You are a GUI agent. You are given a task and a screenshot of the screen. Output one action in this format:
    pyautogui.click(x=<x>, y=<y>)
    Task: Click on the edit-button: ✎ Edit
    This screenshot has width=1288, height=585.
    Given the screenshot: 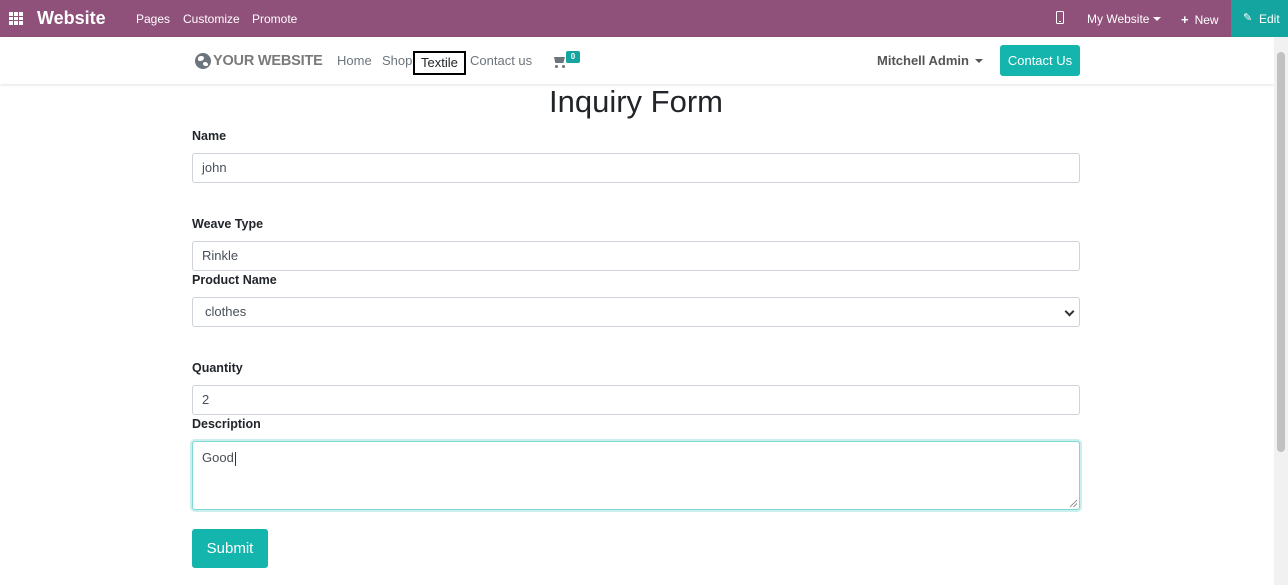 What is the action you would take?
    pyautogui.click(x=1259, y=18)
    